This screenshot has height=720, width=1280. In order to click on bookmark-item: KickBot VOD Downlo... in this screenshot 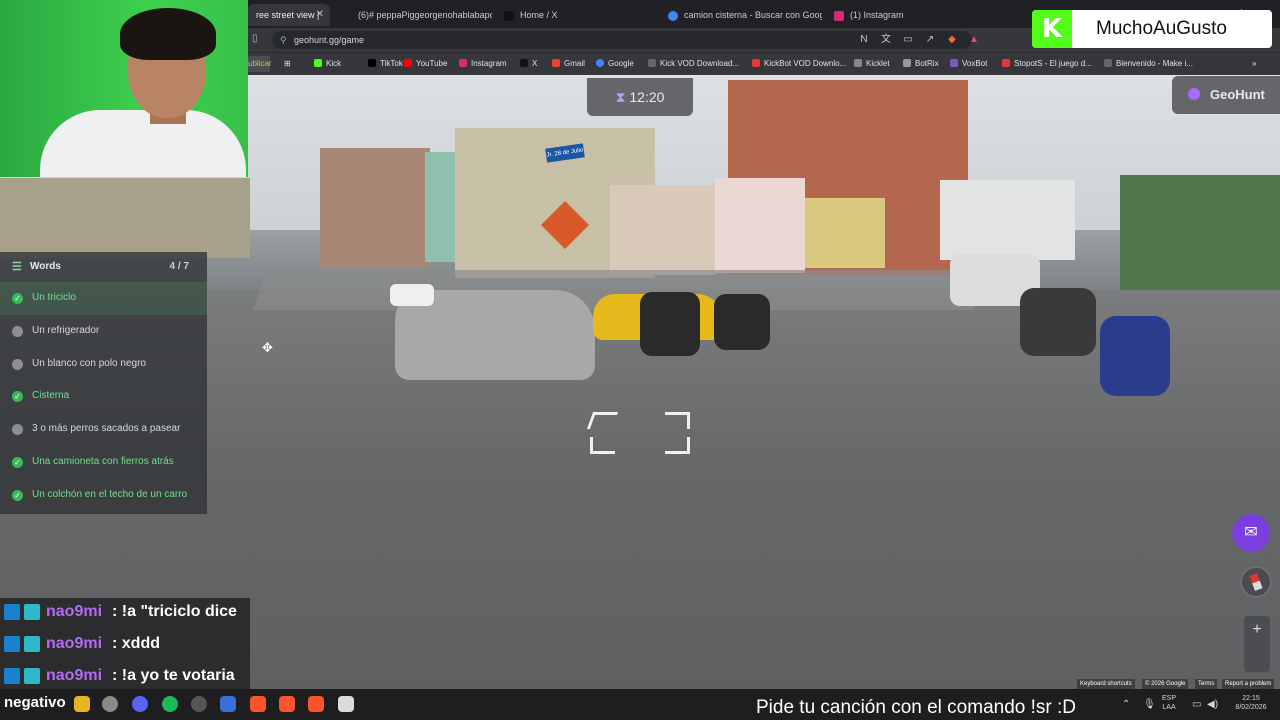, I will do `click(799, 64)`.